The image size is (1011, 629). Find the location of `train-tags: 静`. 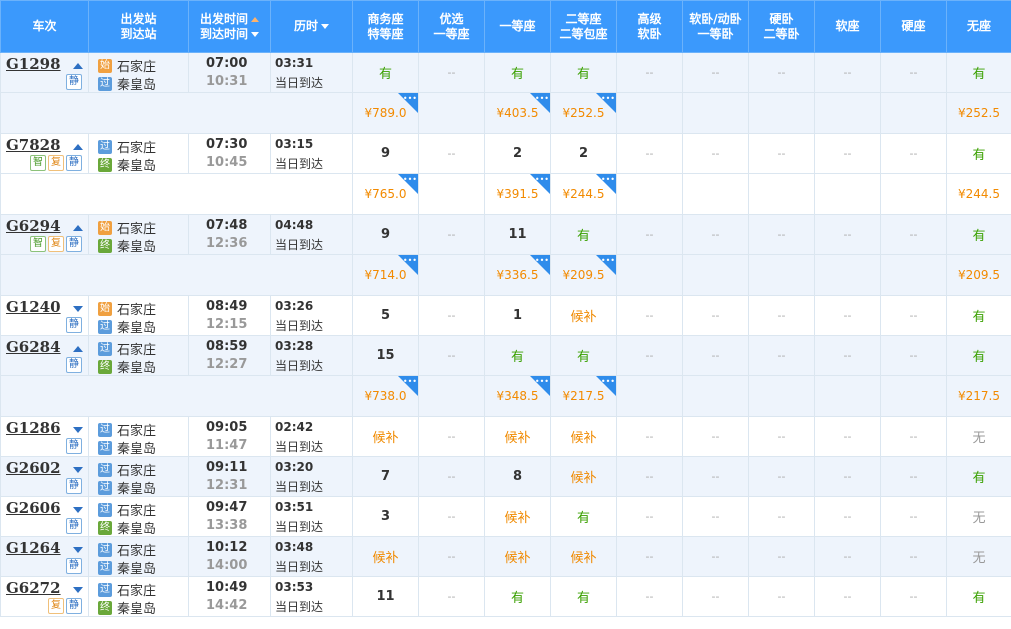

train-tags: 静 is located at coordinates (74, 446).